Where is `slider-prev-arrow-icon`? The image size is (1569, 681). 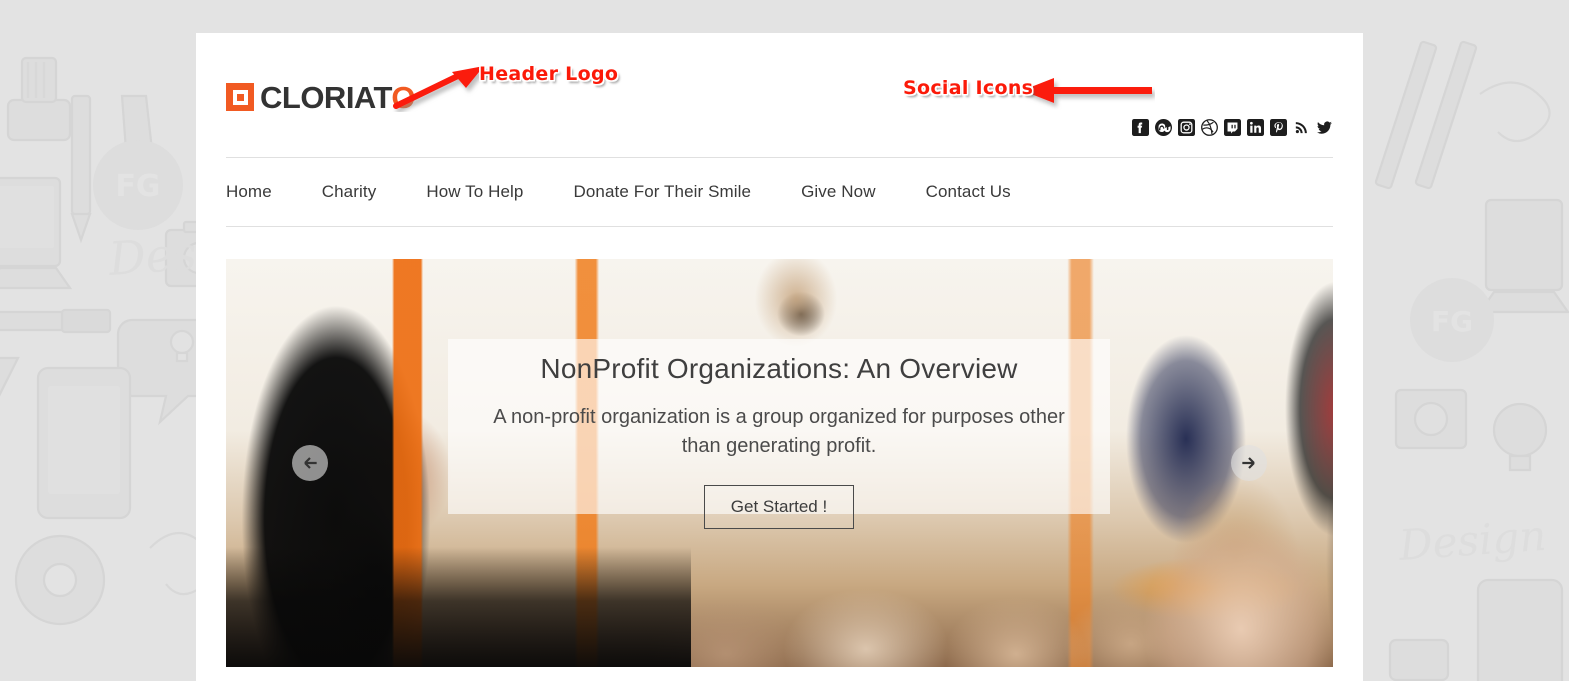 slider-prev-arrow-icon is located at coordinates (310, 463).